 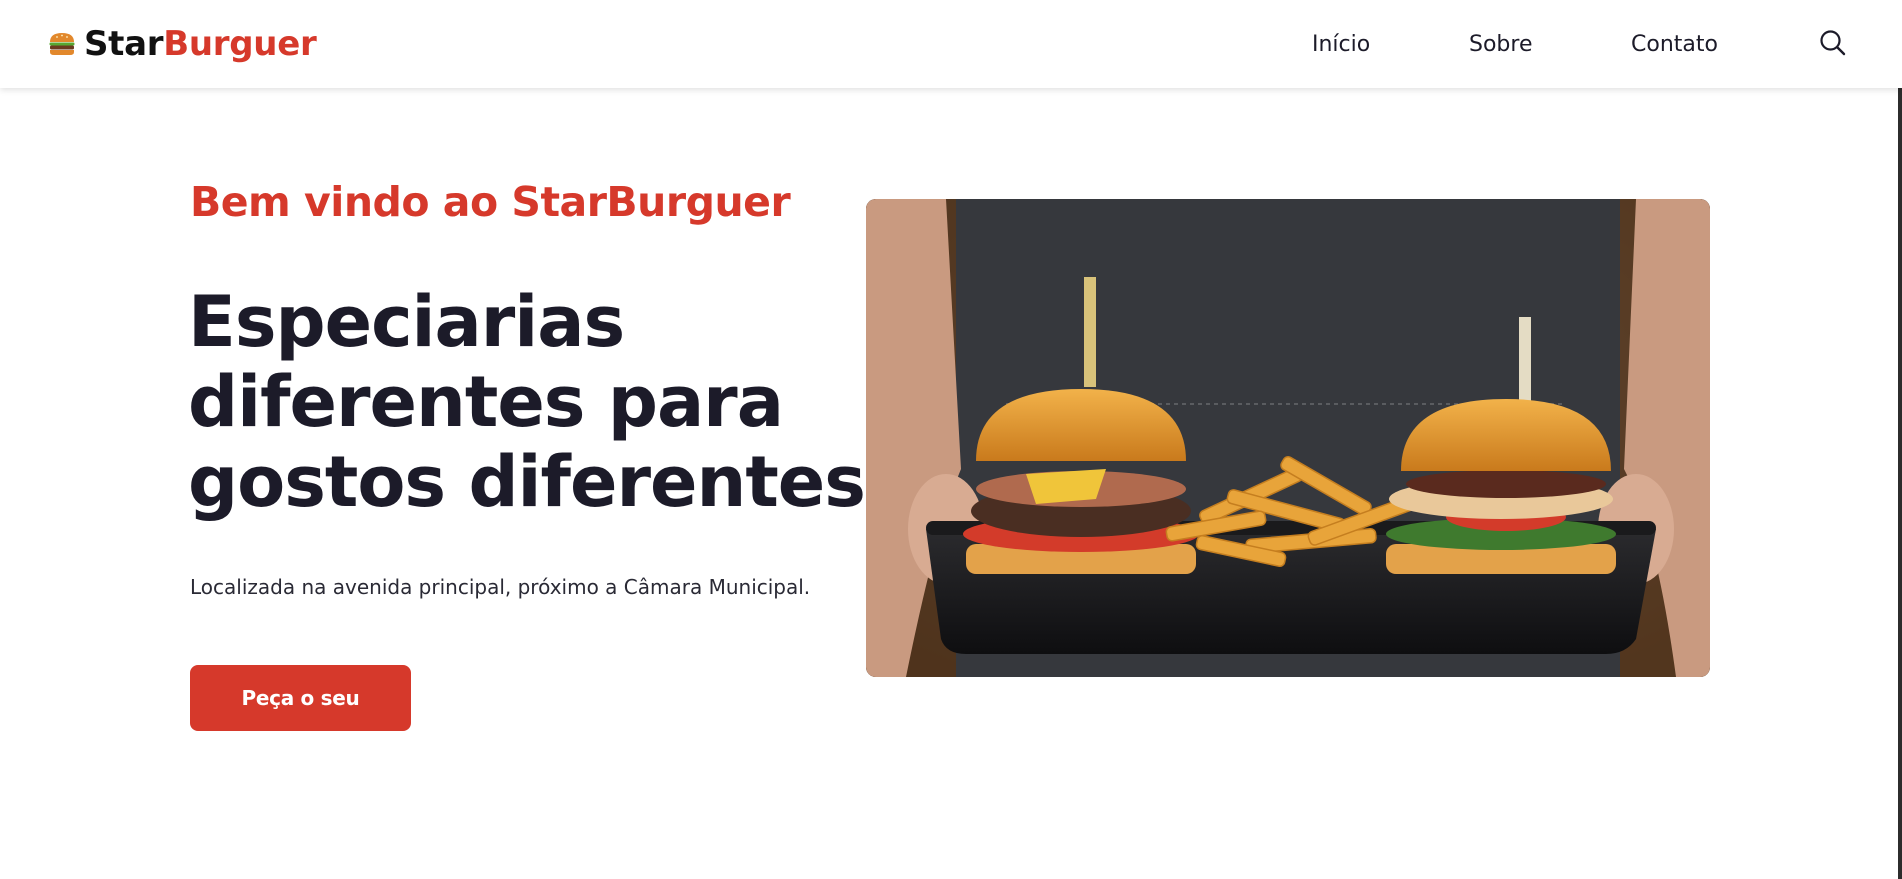 I want to click on brand-logo: StarBurguer, so click(x=182, y=44).